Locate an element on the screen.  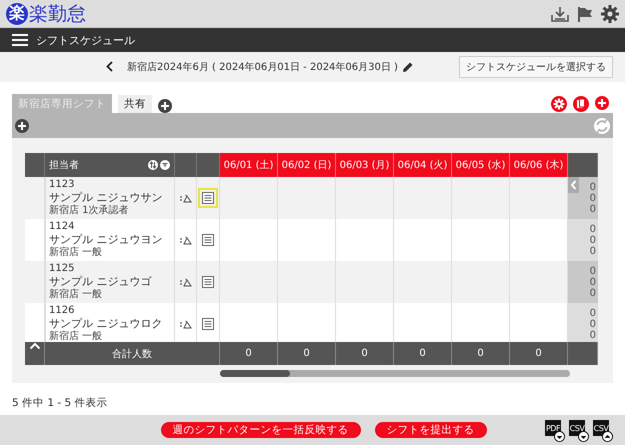
pagination-text: 5 件中 1 - 5 件表示 is located at coordinates (60, 403).